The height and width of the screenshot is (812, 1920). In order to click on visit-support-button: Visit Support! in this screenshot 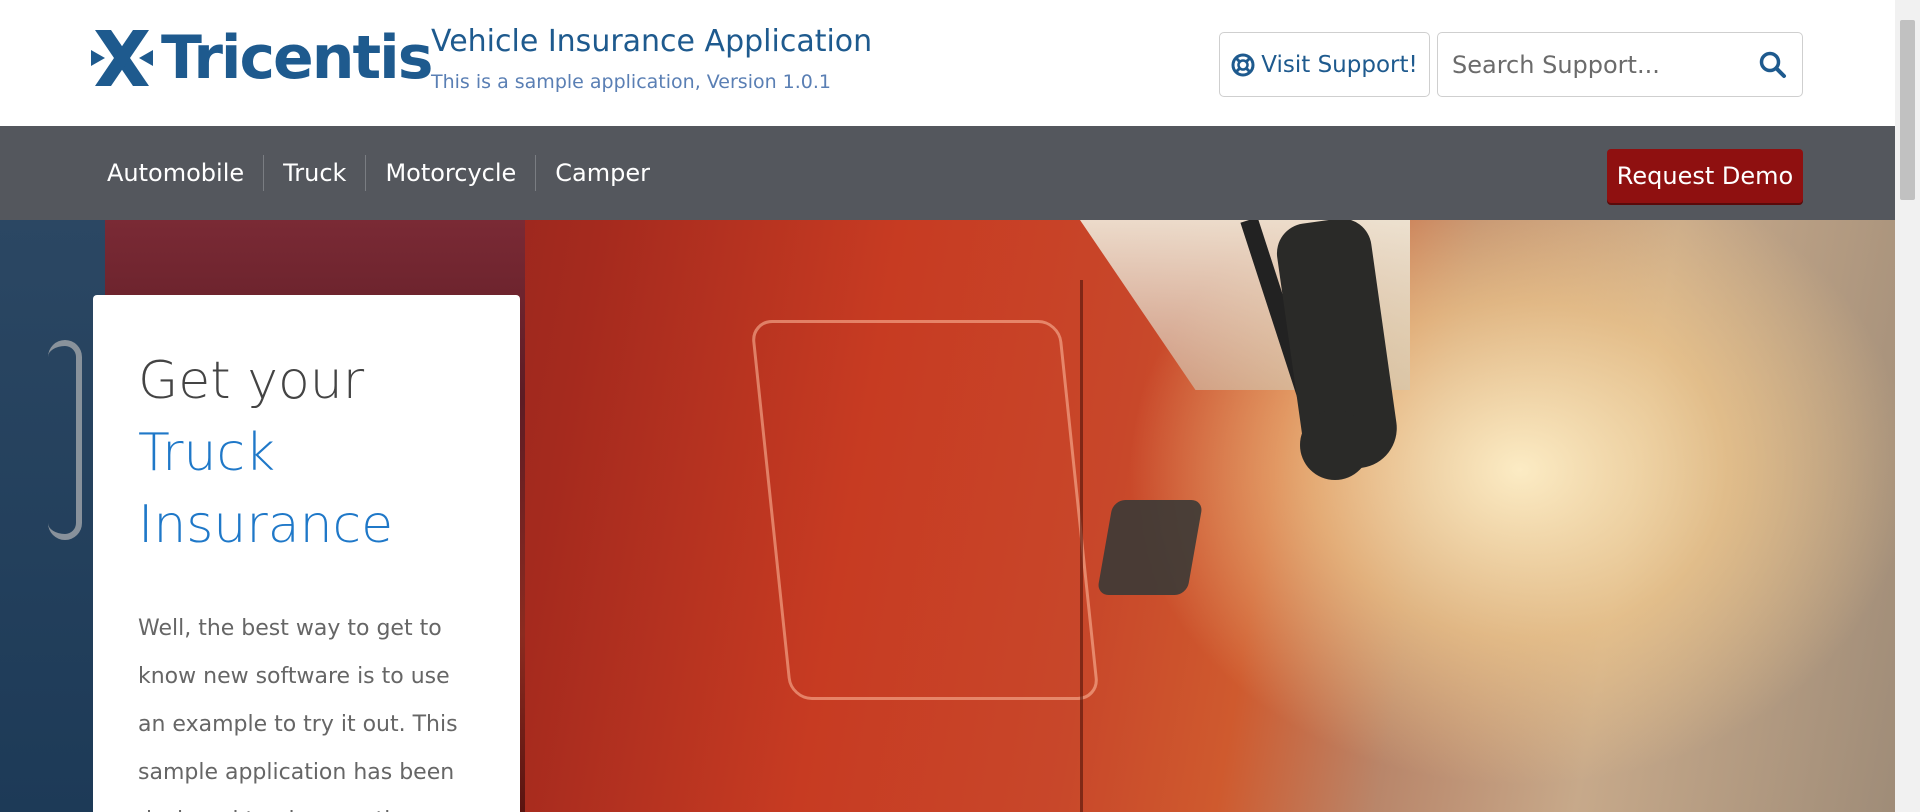, I will do `click(1324, 64)`.